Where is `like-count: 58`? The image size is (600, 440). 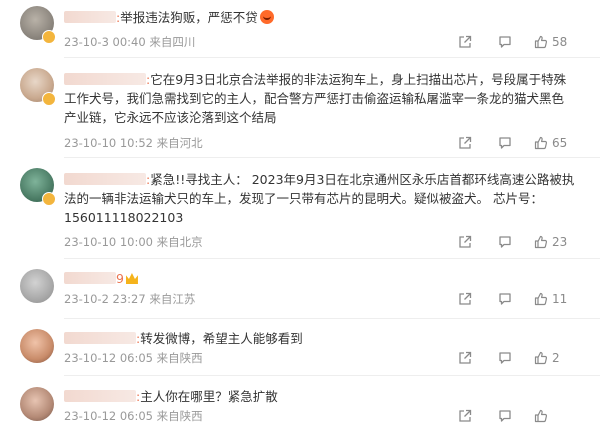 like-count: 58 is located at coordinates (560, 42).